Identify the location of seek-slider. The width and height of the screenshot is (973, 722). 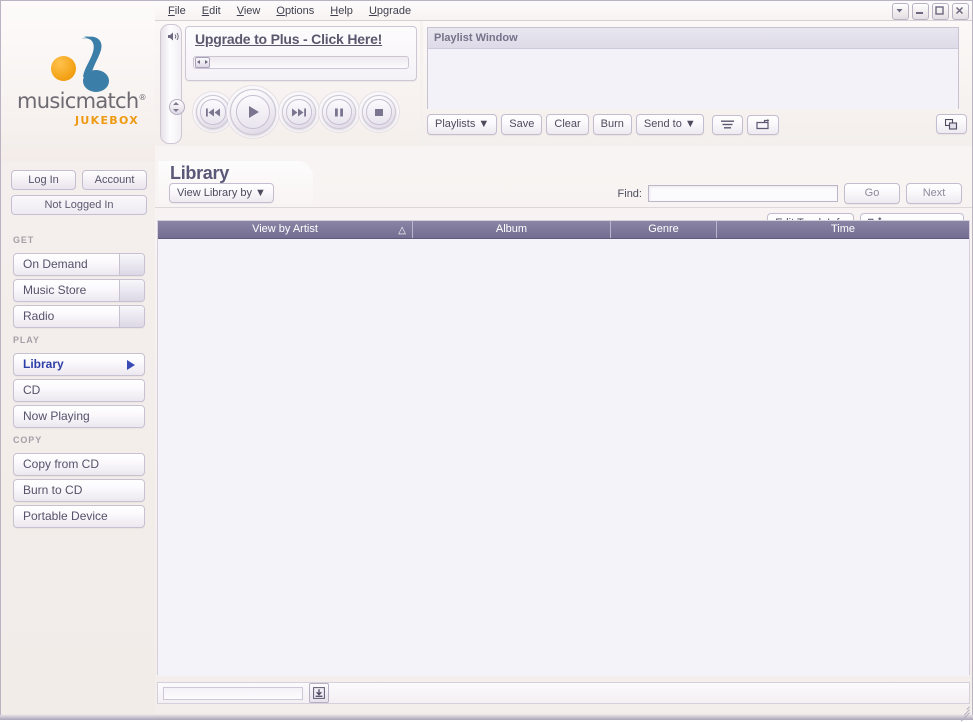
(301, 62).